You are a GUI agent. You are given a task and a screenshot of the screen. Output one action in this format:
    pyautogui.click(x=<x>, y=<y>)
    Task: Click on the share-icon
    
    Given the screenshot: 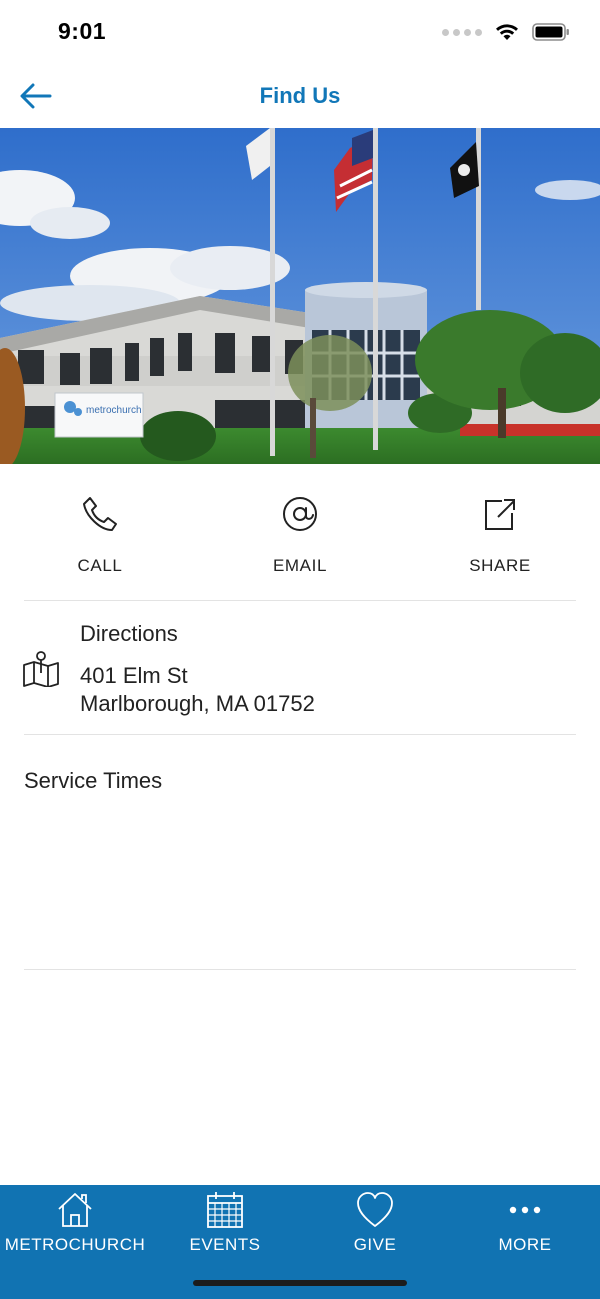 What is the action you would take?
    pyautogui.click(x=500, y=514)
    